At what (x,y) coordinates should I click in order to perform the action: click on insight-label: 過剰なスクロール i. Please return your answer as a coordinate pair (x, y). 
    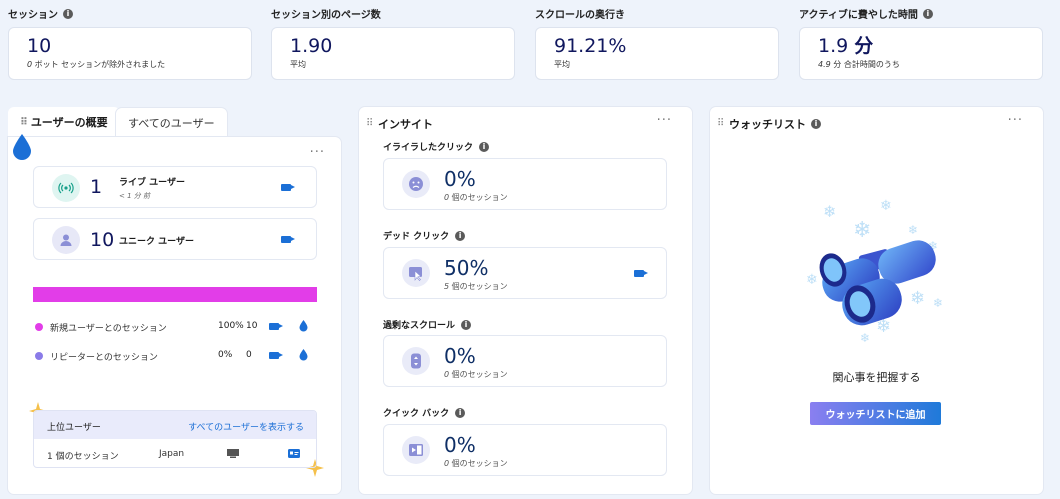
    Looking at the image, I should click on (427, 324).